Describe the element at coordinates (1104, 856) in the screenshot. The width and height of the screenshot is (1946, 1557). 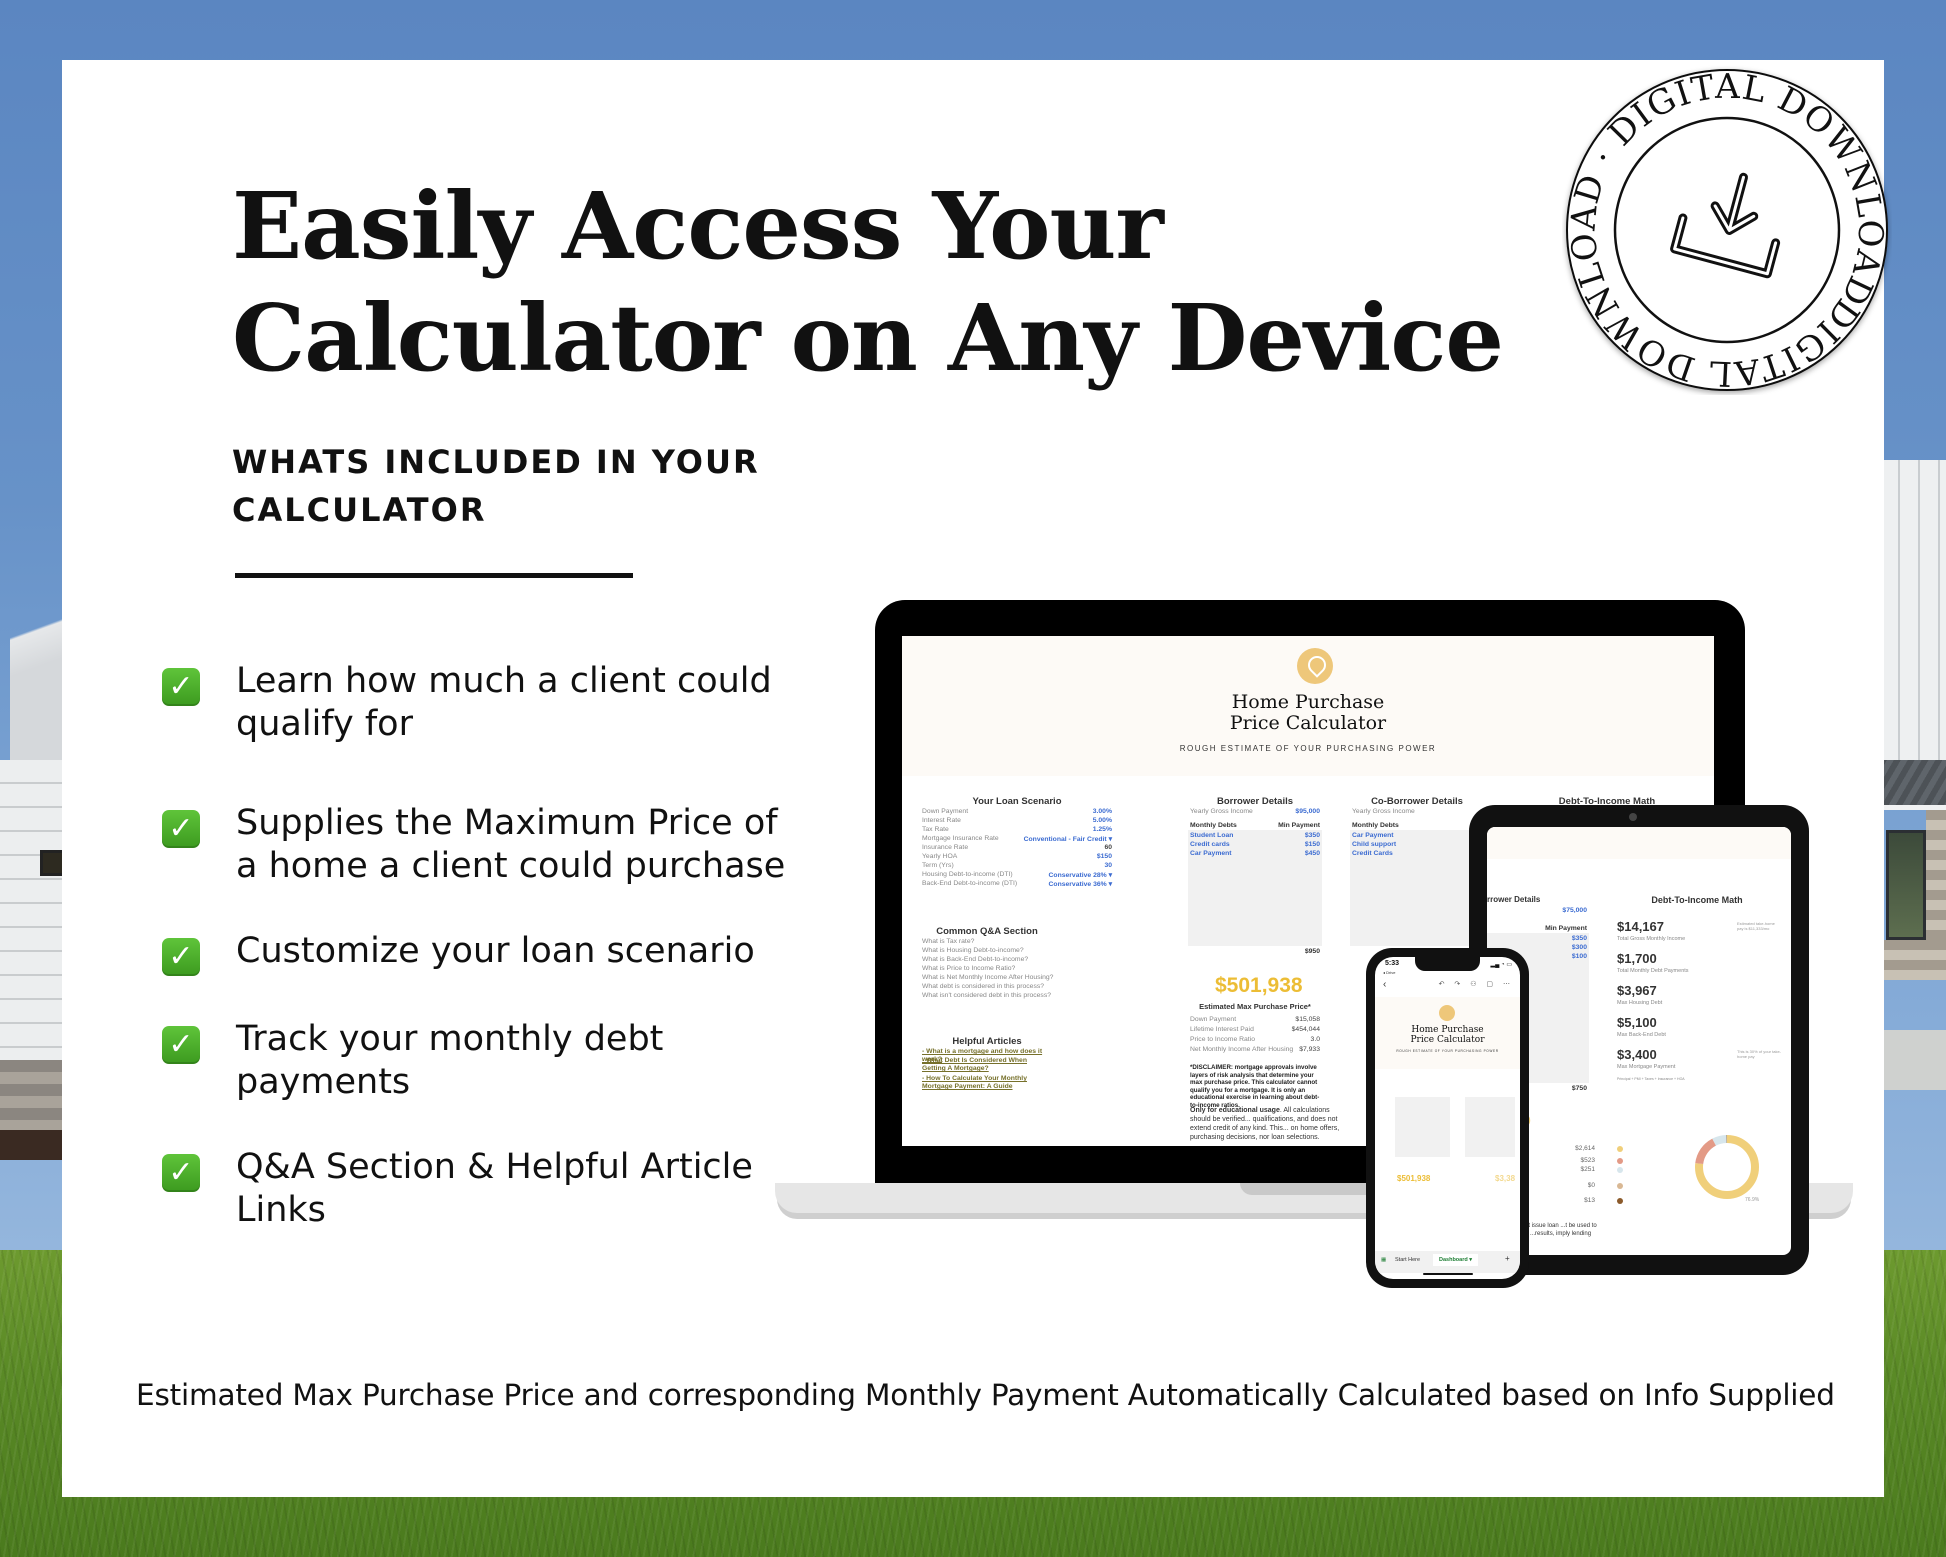
I see `row-value-input: $150` at that location.